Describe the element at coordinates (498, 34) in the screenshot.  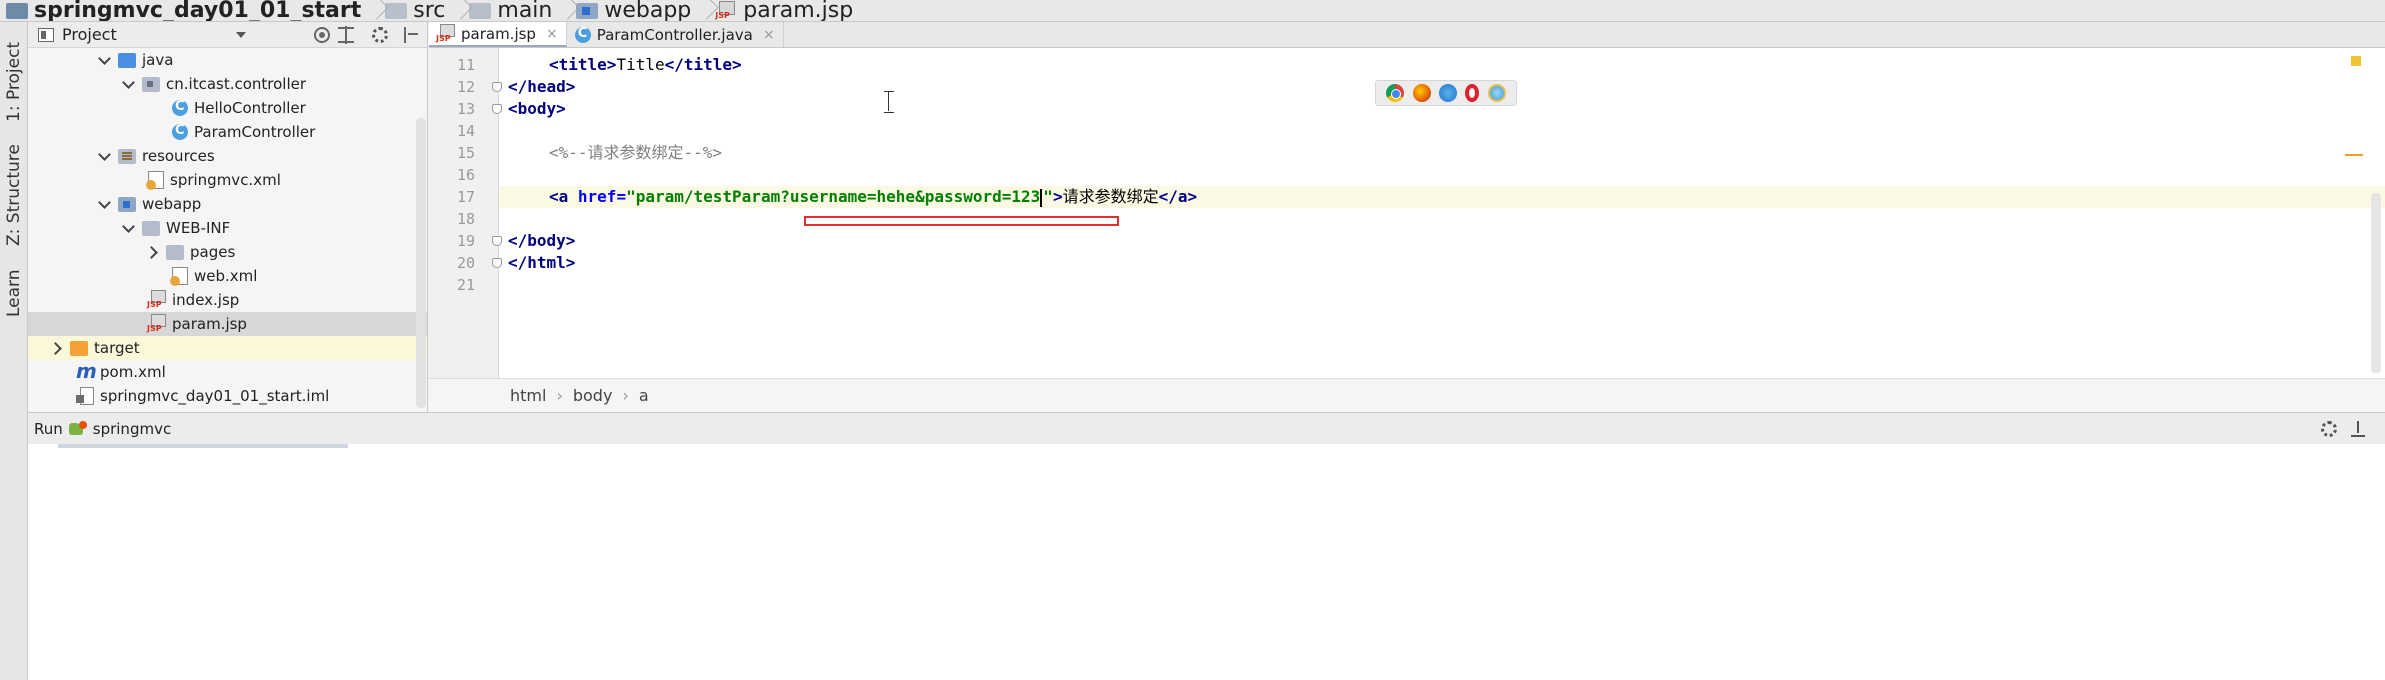
I see `tab-param-jsp: param.jsp ×` at that location.